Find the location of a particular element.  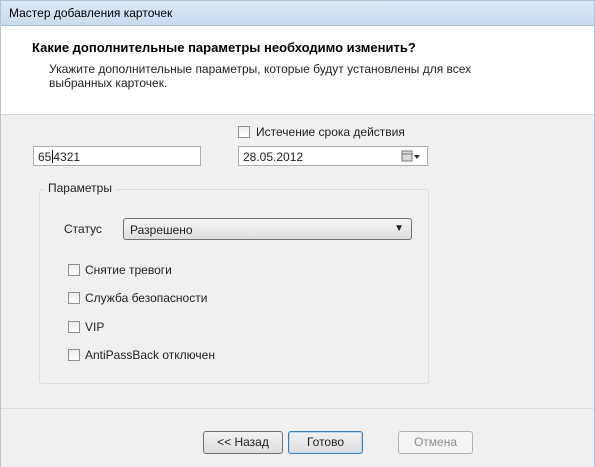

card-number-text-start: 65 is located at coordinates (45, 157).